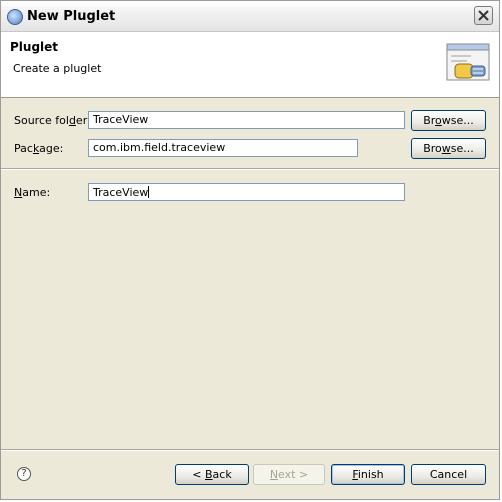  I want to click on text-caret, so click(149, 192).